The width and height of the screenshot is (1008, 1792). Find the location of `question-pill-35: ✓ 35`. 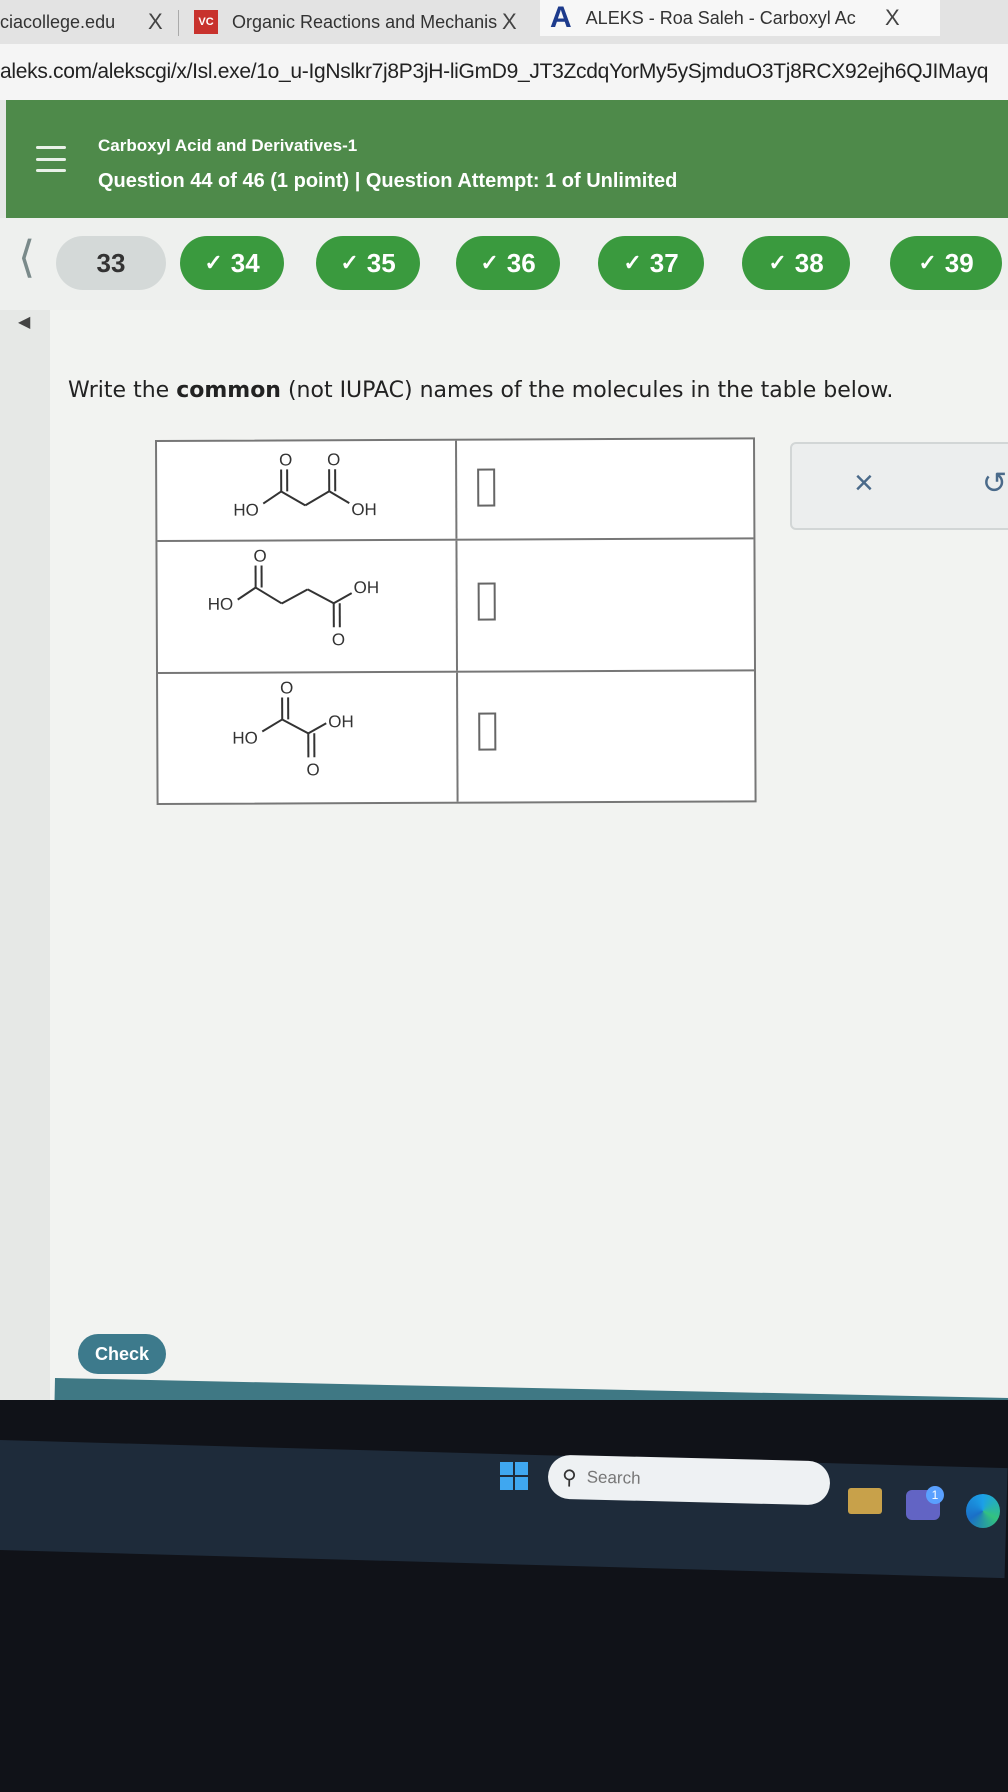

question-pill-35: ✓ 35 is located at coordinates (368, 263).